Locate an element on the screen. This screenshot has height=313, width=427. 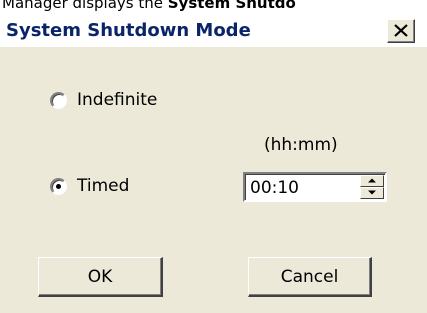
ok-button: OK is located at coordinates (100, 277).